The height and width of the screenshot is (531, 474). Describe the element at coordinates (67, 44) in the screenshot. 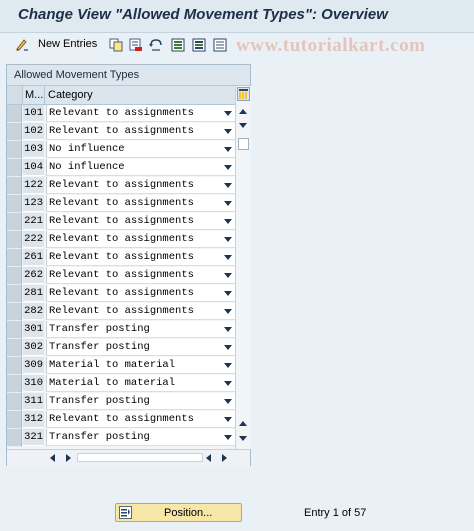

I see `new-entries-button: New Entries` at that location.